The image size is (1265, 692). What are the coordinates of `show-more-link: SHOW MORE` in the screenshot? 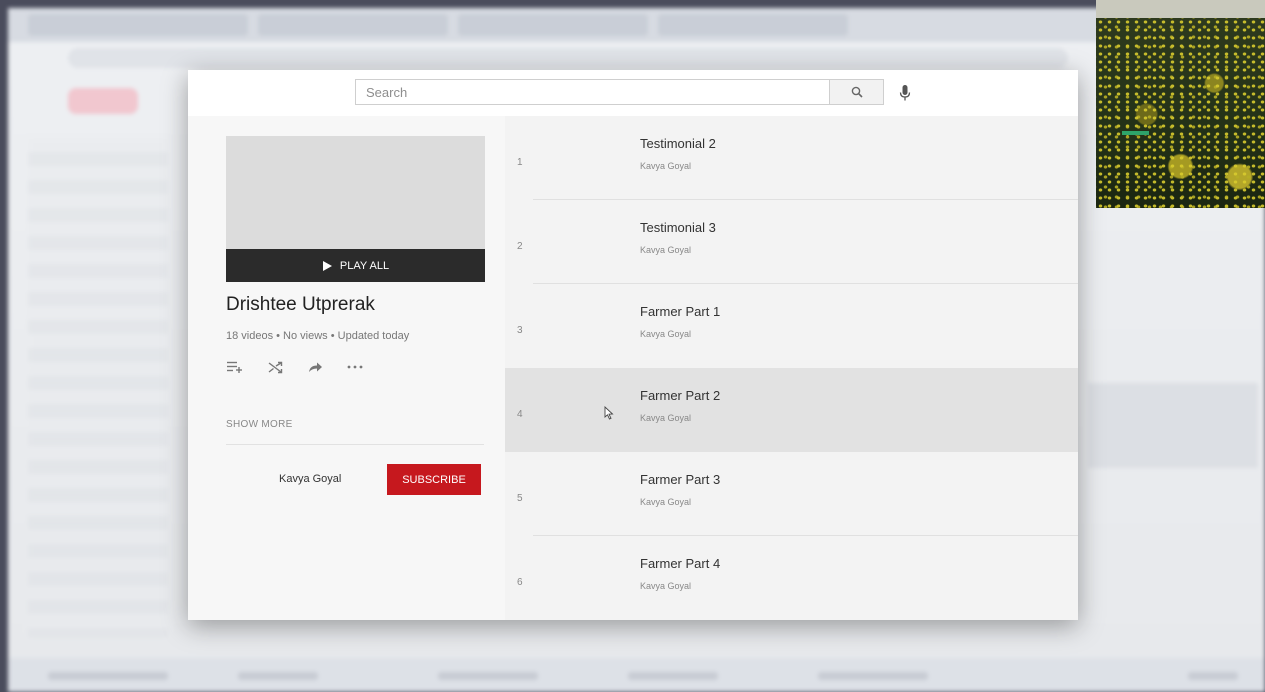 It's located at (259, 424).